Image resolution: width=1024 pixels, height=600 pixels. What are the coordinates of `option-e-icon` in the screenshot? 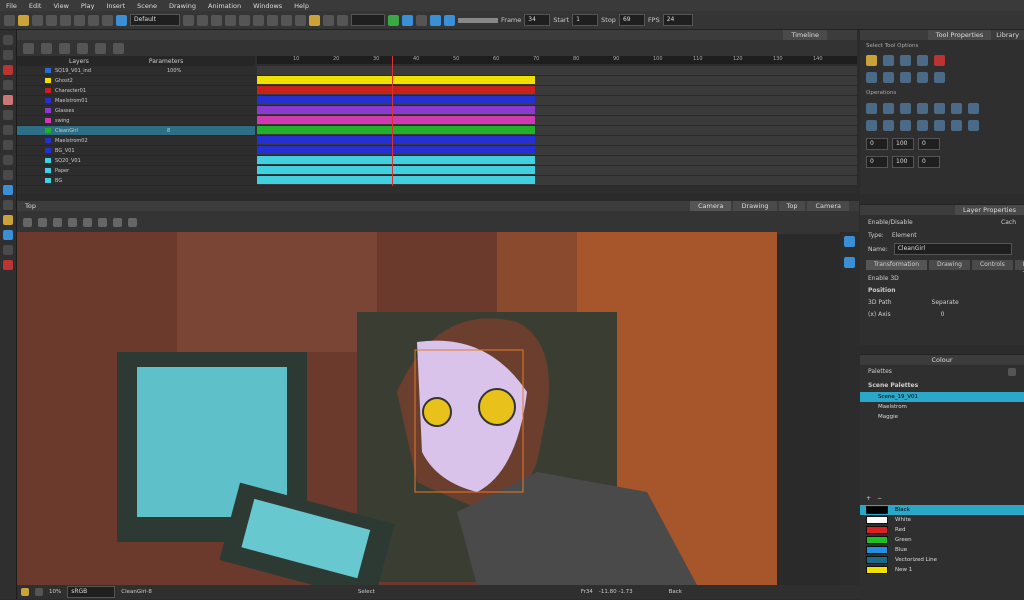 It's located at (939, 77).